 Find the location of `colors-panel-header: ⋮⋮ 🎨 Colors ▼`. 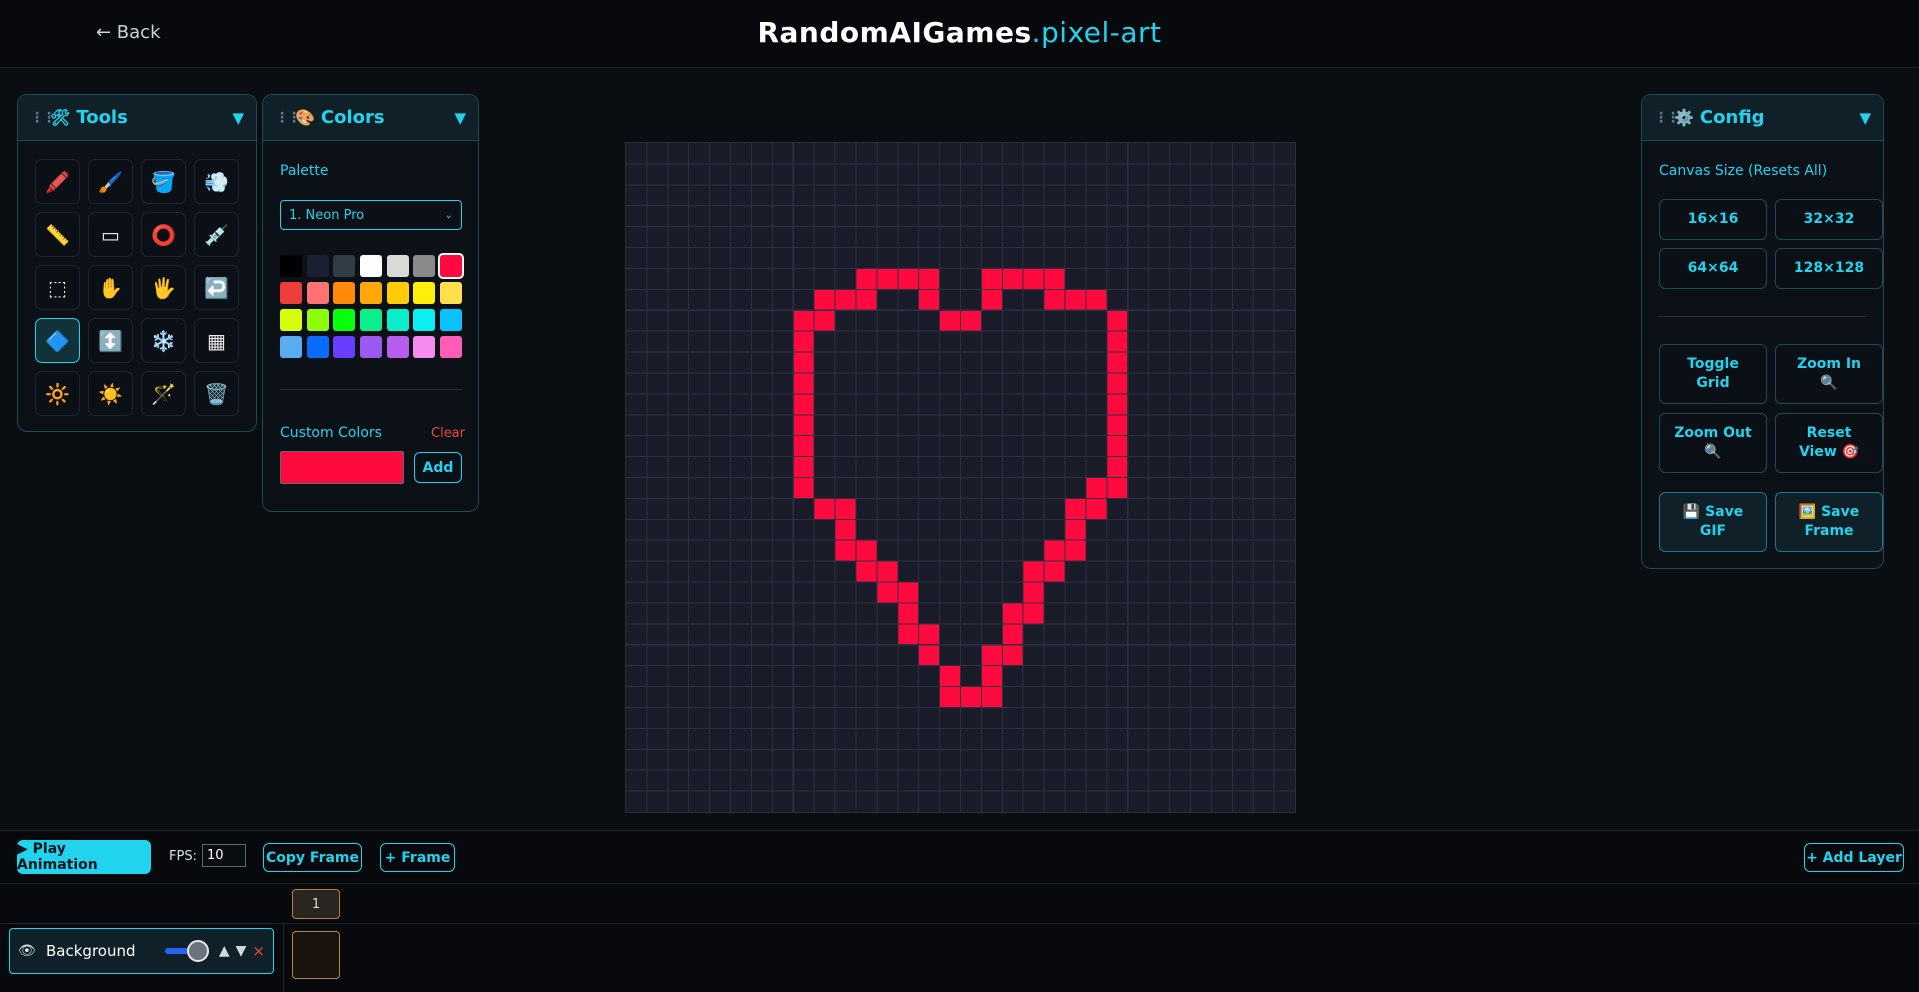

colors-panel-header: ⋮⋮ 🎨 Colors ▼ is located at coordinates (370, 118).